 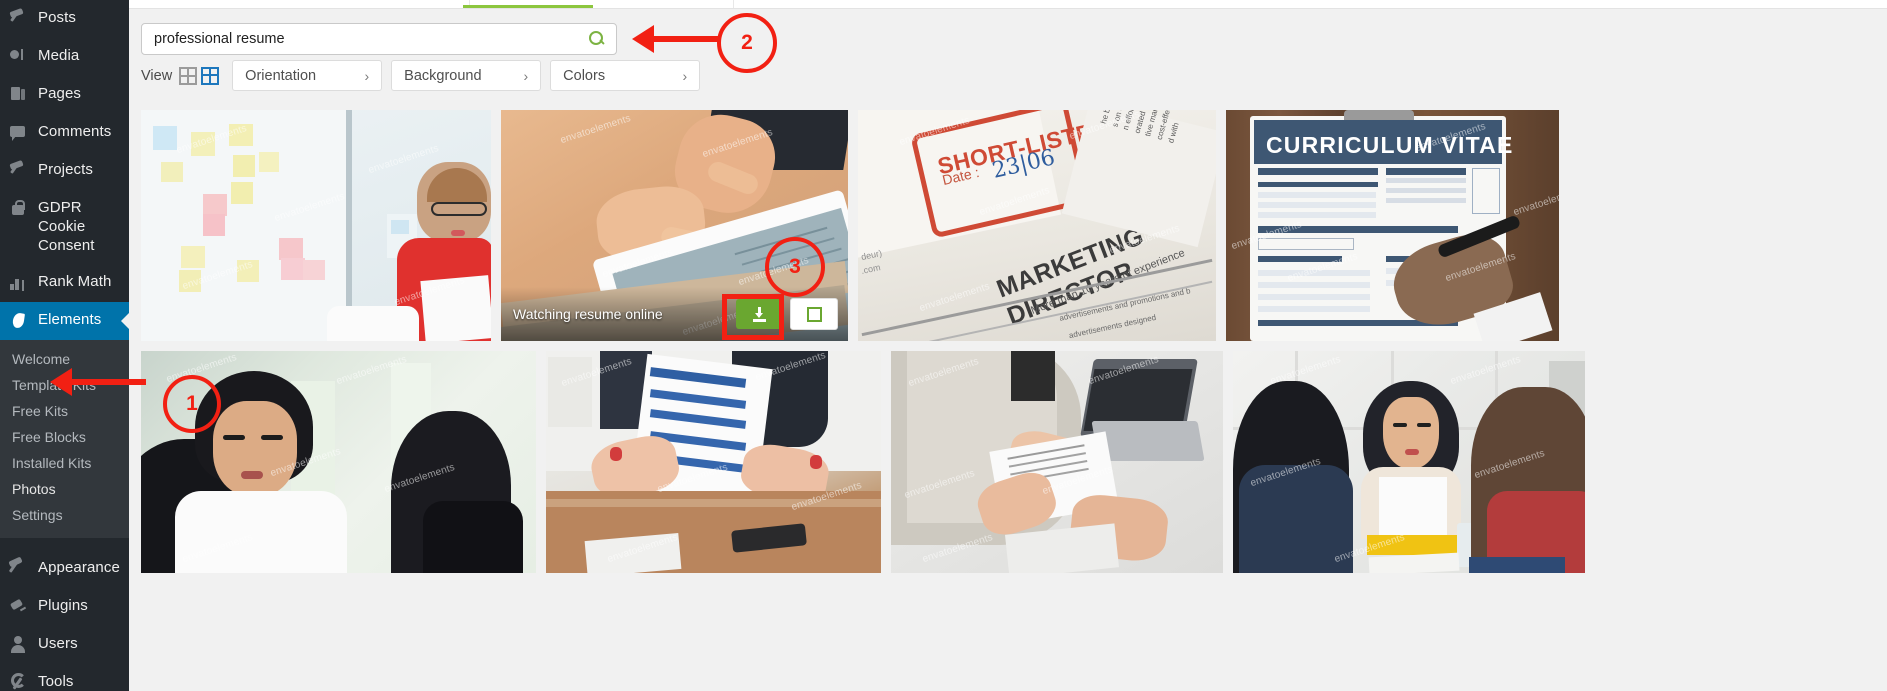 I want to click on sidebar-item-label: Elements, so click(x=70, y=320).